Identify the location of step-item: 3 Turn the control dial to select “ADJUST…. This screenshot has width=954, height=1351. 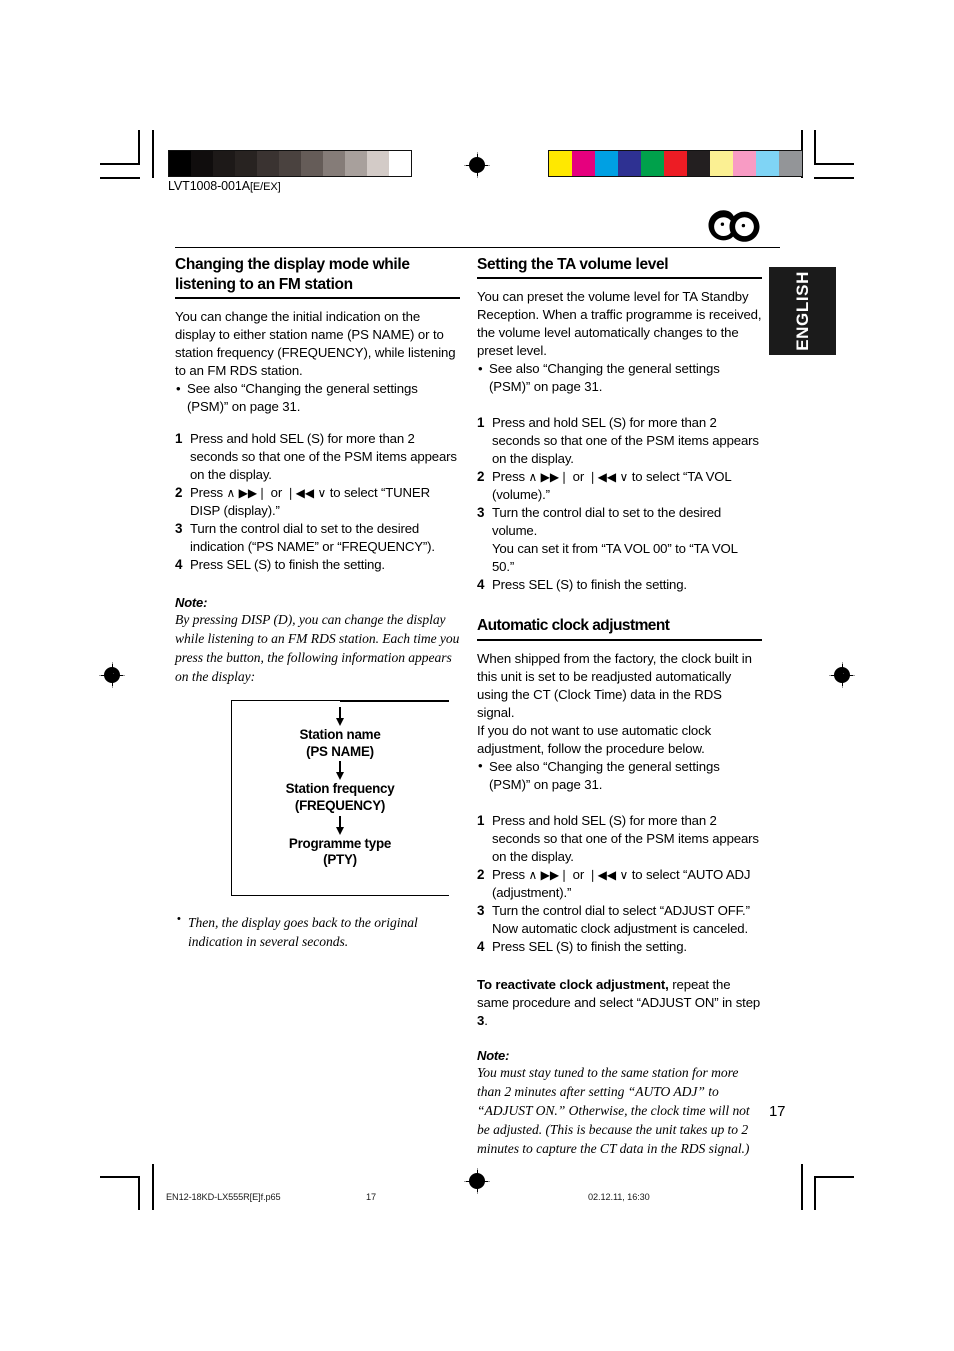
(619, 920).